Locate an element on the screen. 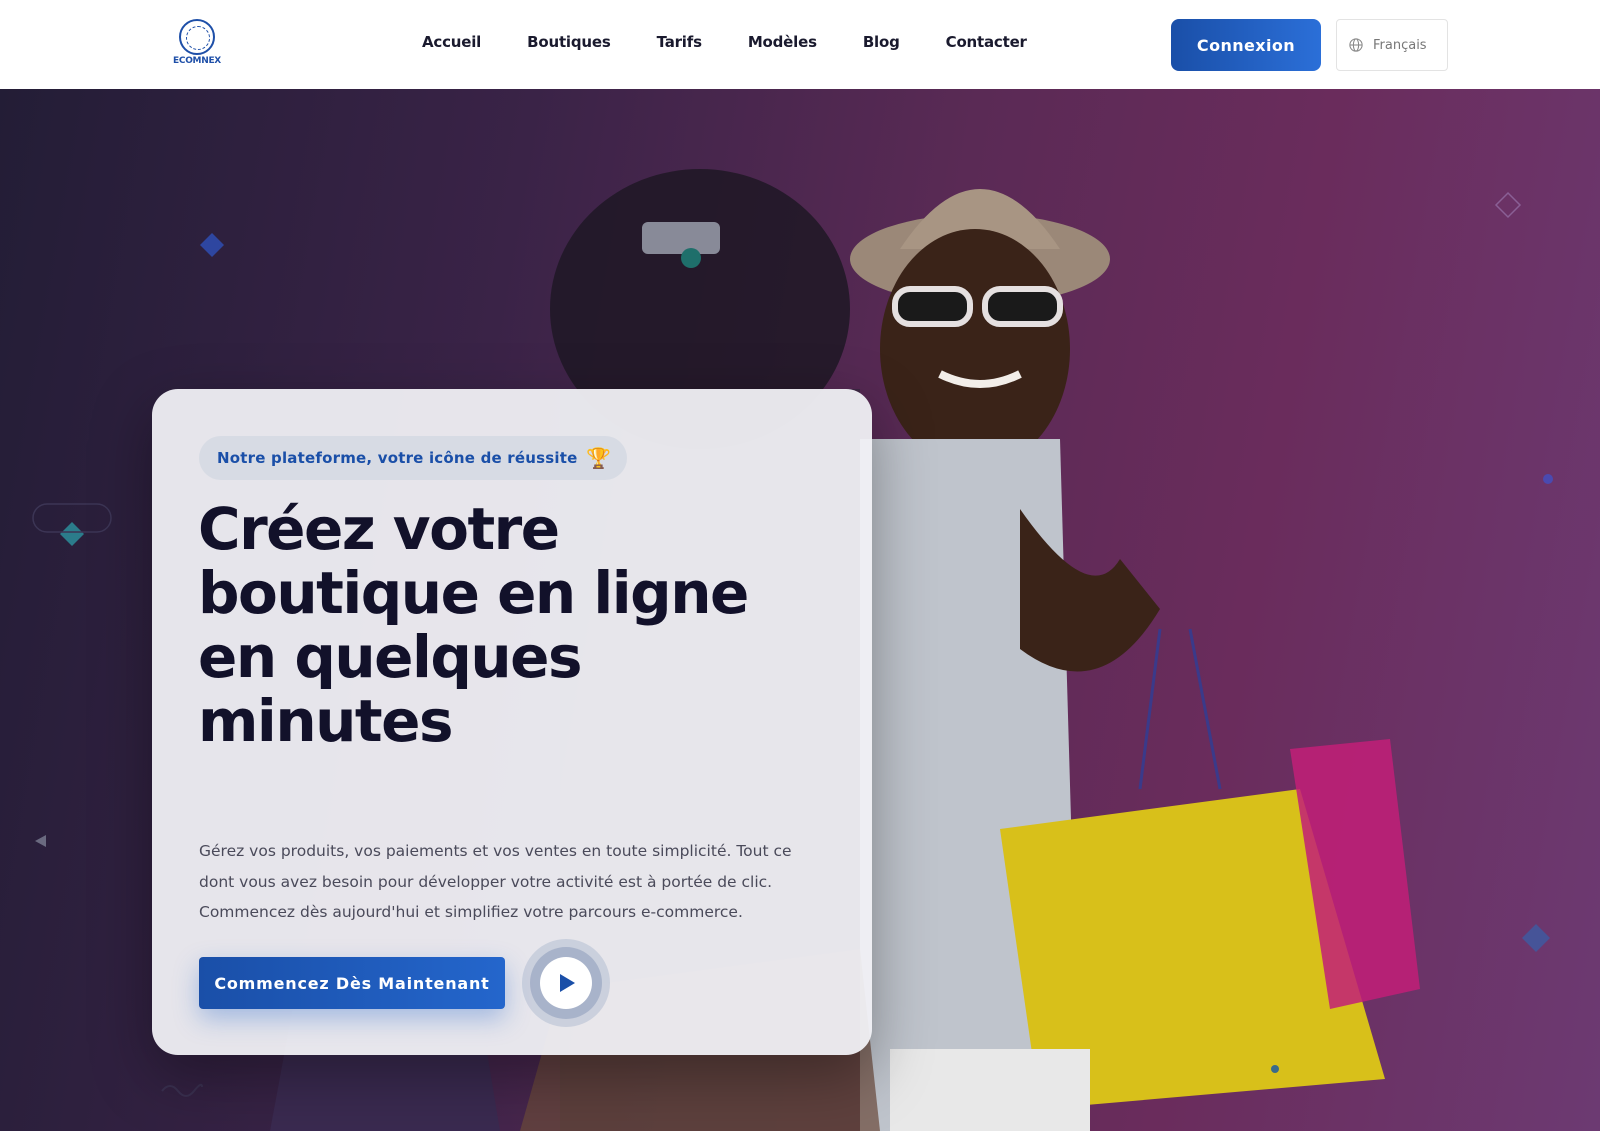  ecomnex-logo: ECOMNEX is located at coordinates (197, 45).